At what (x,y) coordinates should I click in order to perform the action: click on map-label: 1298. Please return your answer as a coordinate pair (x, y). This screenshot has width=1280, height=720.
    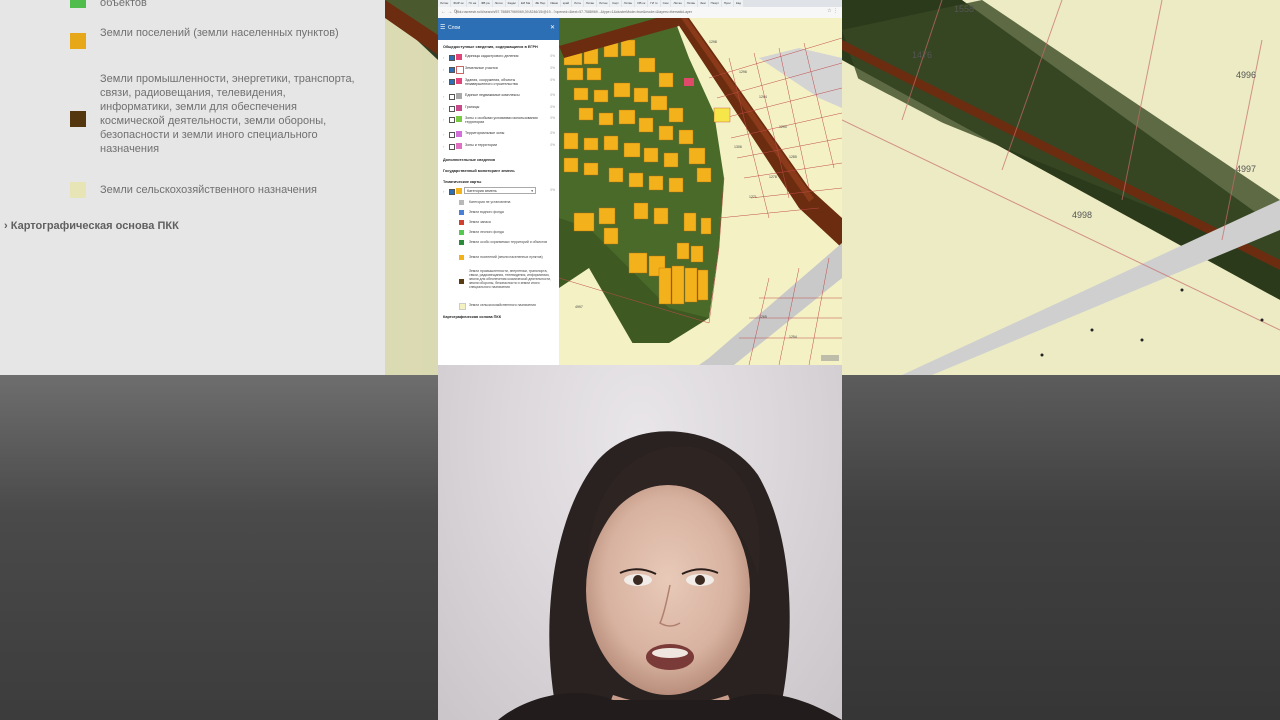
    Looking at the image, I should click on (713, 42).